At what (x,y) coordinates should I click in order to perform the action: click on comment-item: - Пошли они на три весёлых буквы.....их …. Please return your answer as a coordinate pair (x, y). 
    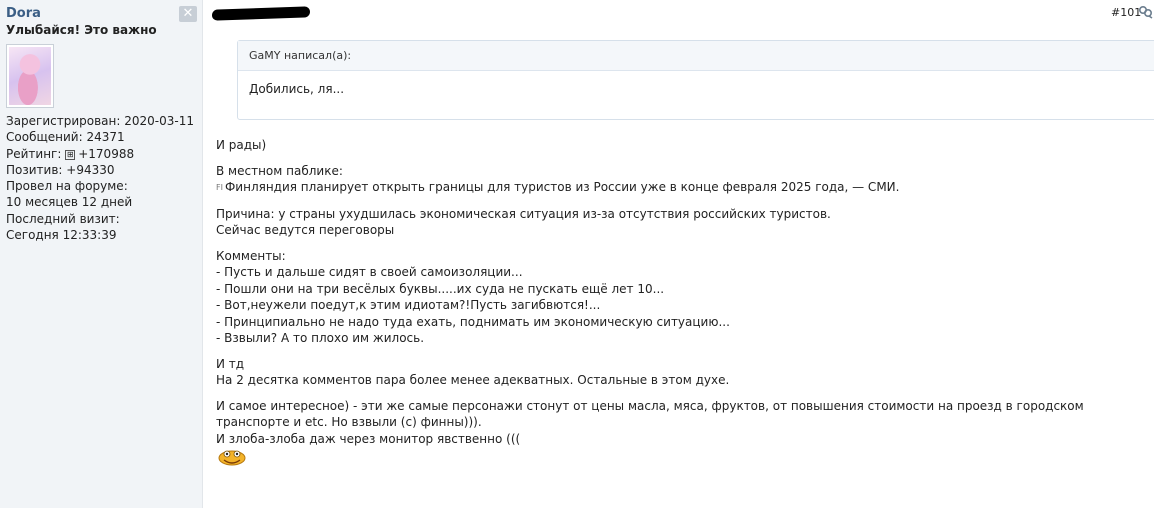
    Looking at the image, I should click on (440, 288).